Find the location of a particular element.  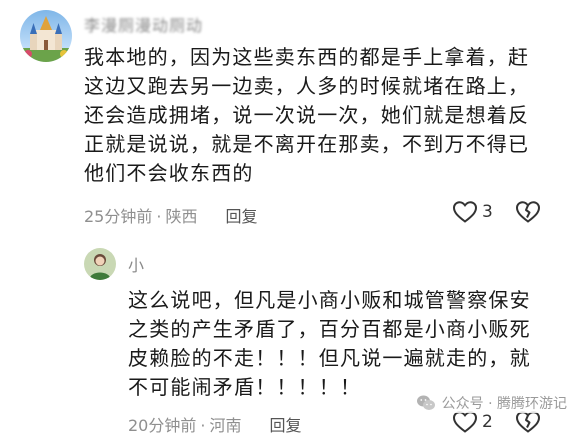

like-count: 2 is located at coordinates (487, 422).